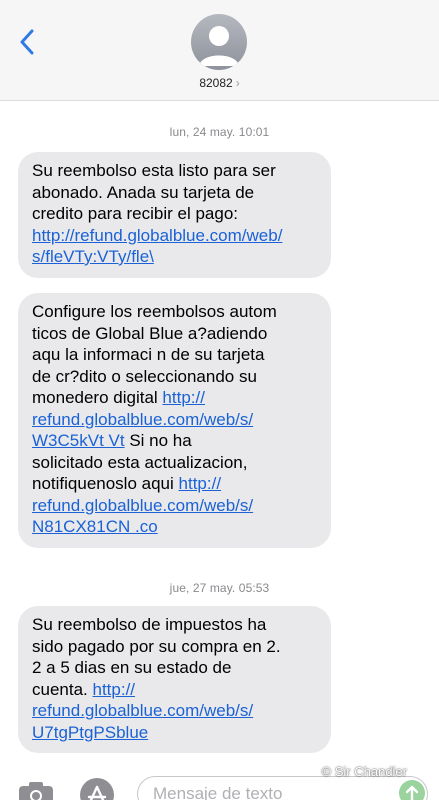 Image resolution: width=439 pixels, height=800 pixels. What do you see at coordinates (157, 235) in the screenshot?
I see `message-link: http://refund.globalblue.com/web/` at bounding box center [157, 235].